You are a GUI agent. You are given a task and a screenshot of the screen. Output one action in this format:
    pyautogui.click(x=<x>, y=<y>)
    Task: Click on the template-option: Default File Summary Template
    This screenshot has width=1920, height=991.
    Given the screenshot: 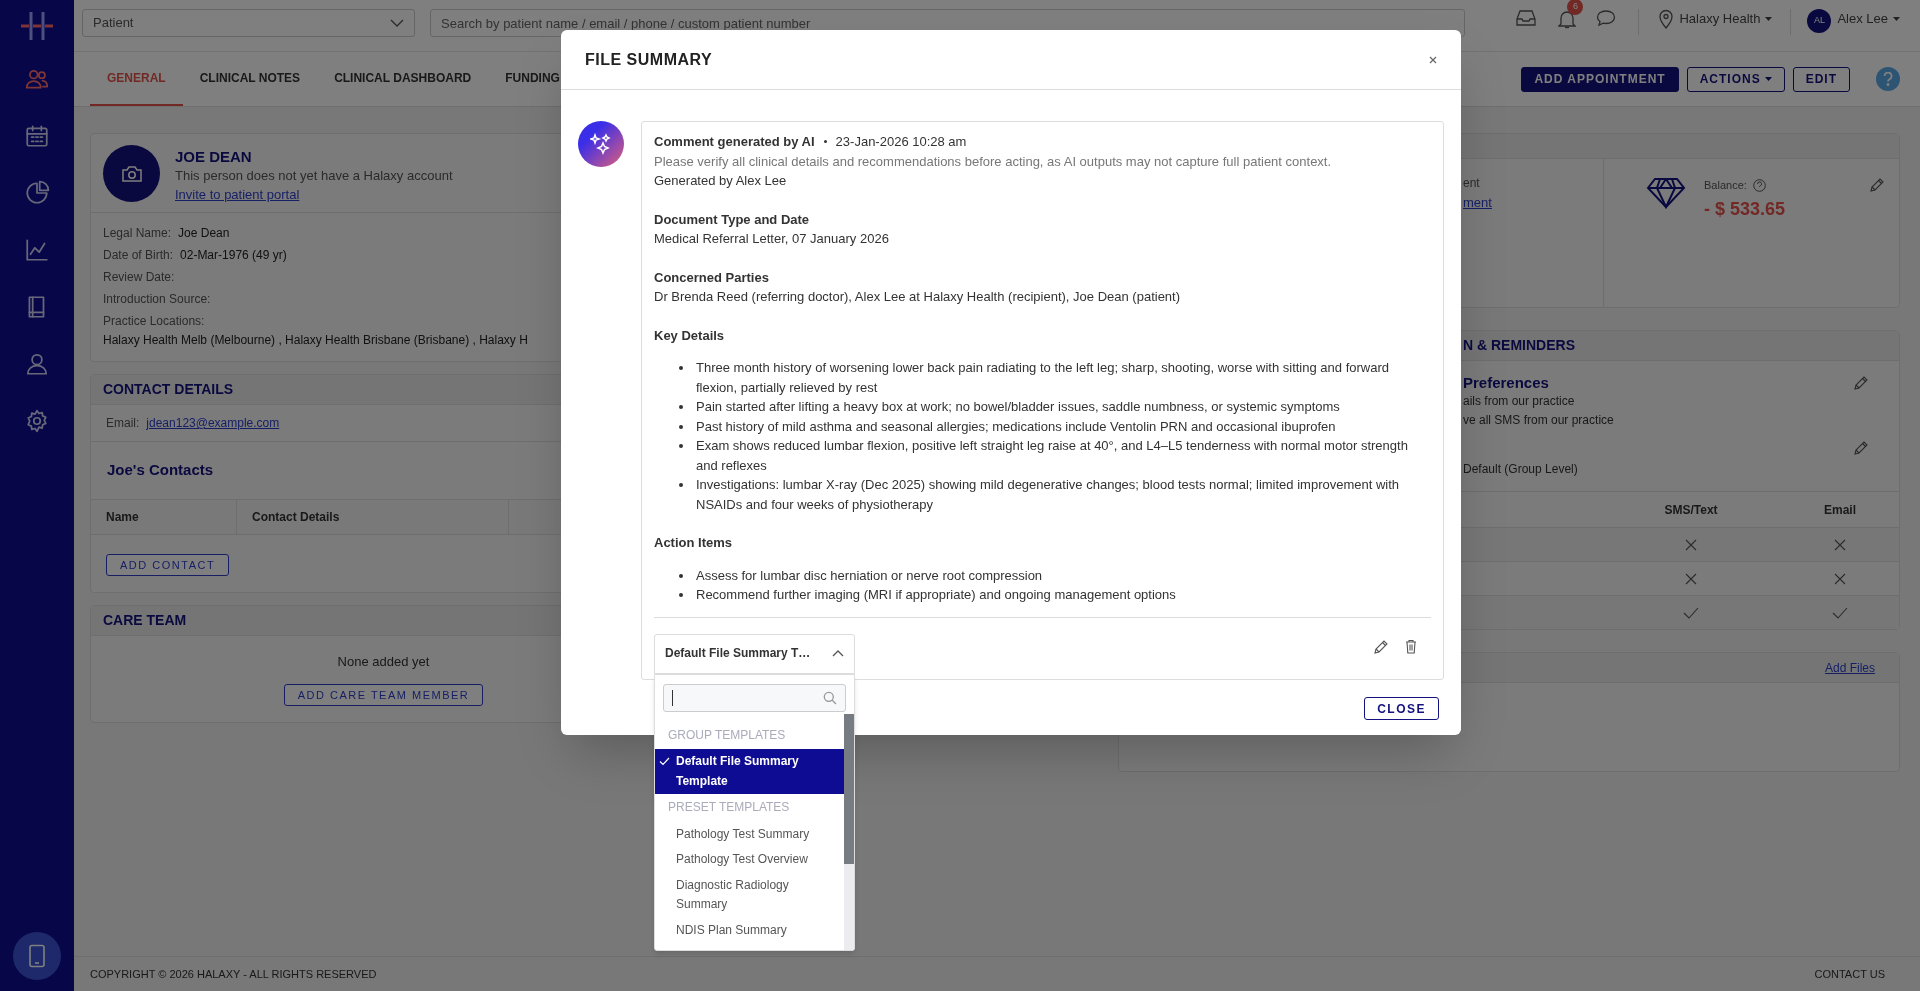 What is the action you would take?
    pyautogui.click(x=749, y=771)
    